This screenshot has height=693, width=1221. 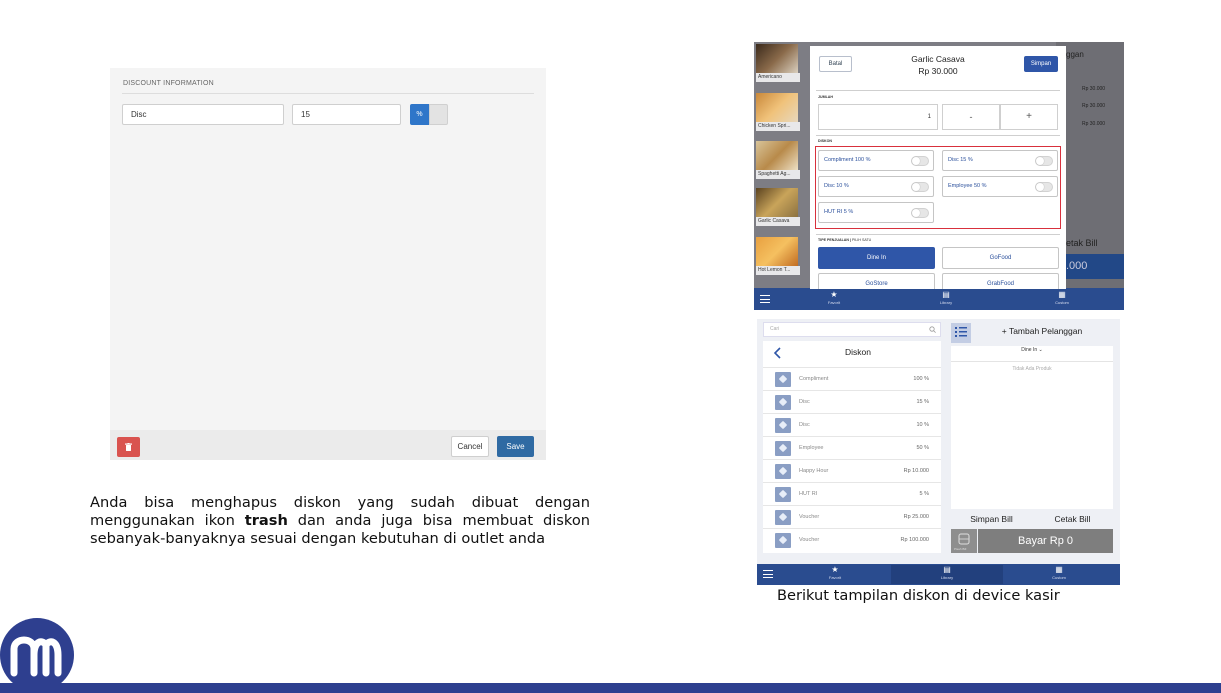 What do you see at coordinates (852, 516) in the screenshot?
I see `discount-list-item: Voucher Rp 25.000` at bounding box center [852, 516].